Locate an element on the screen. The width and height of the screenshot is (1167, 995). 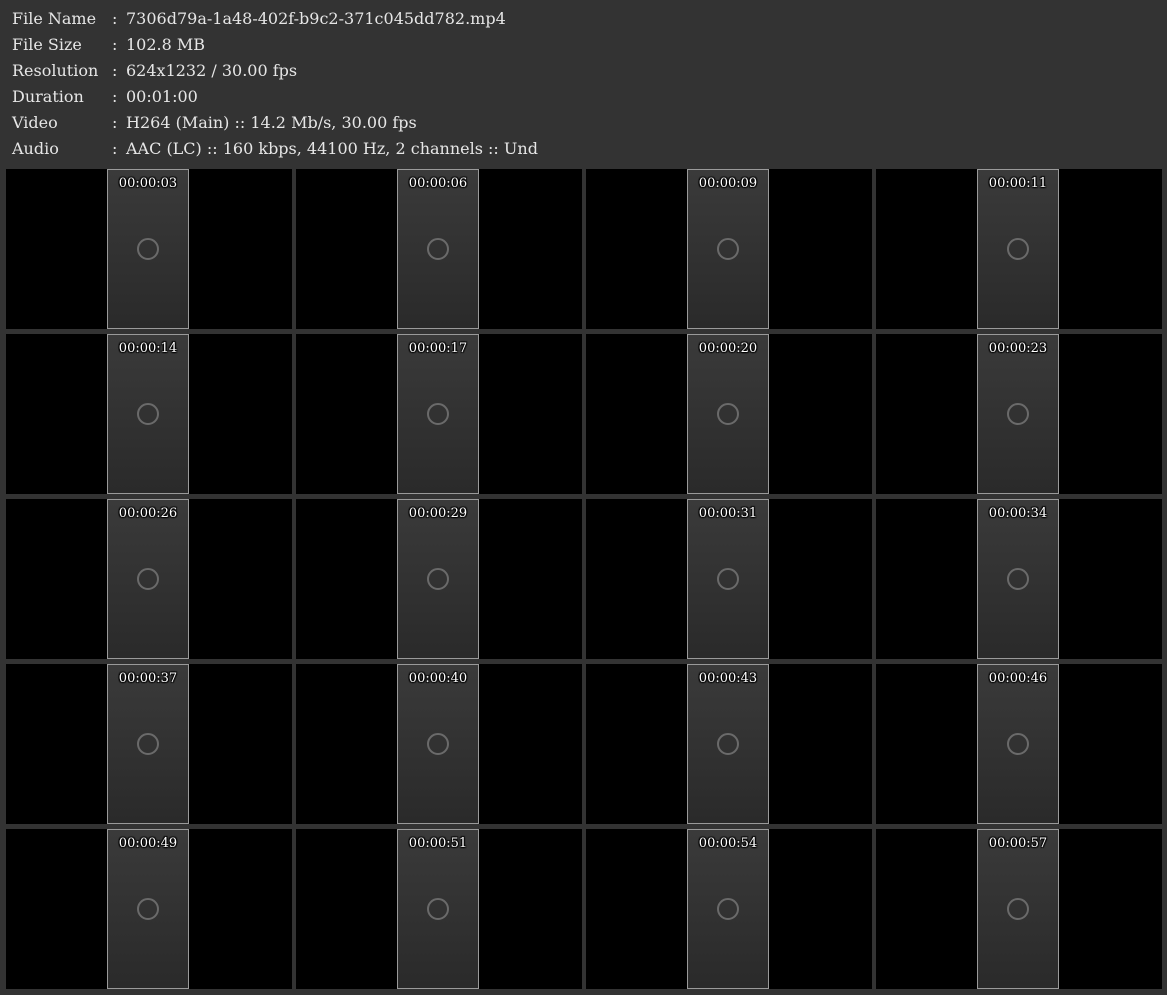
thumbnail-placeholder: 00:00:20 is located at coordinates (728, 414).